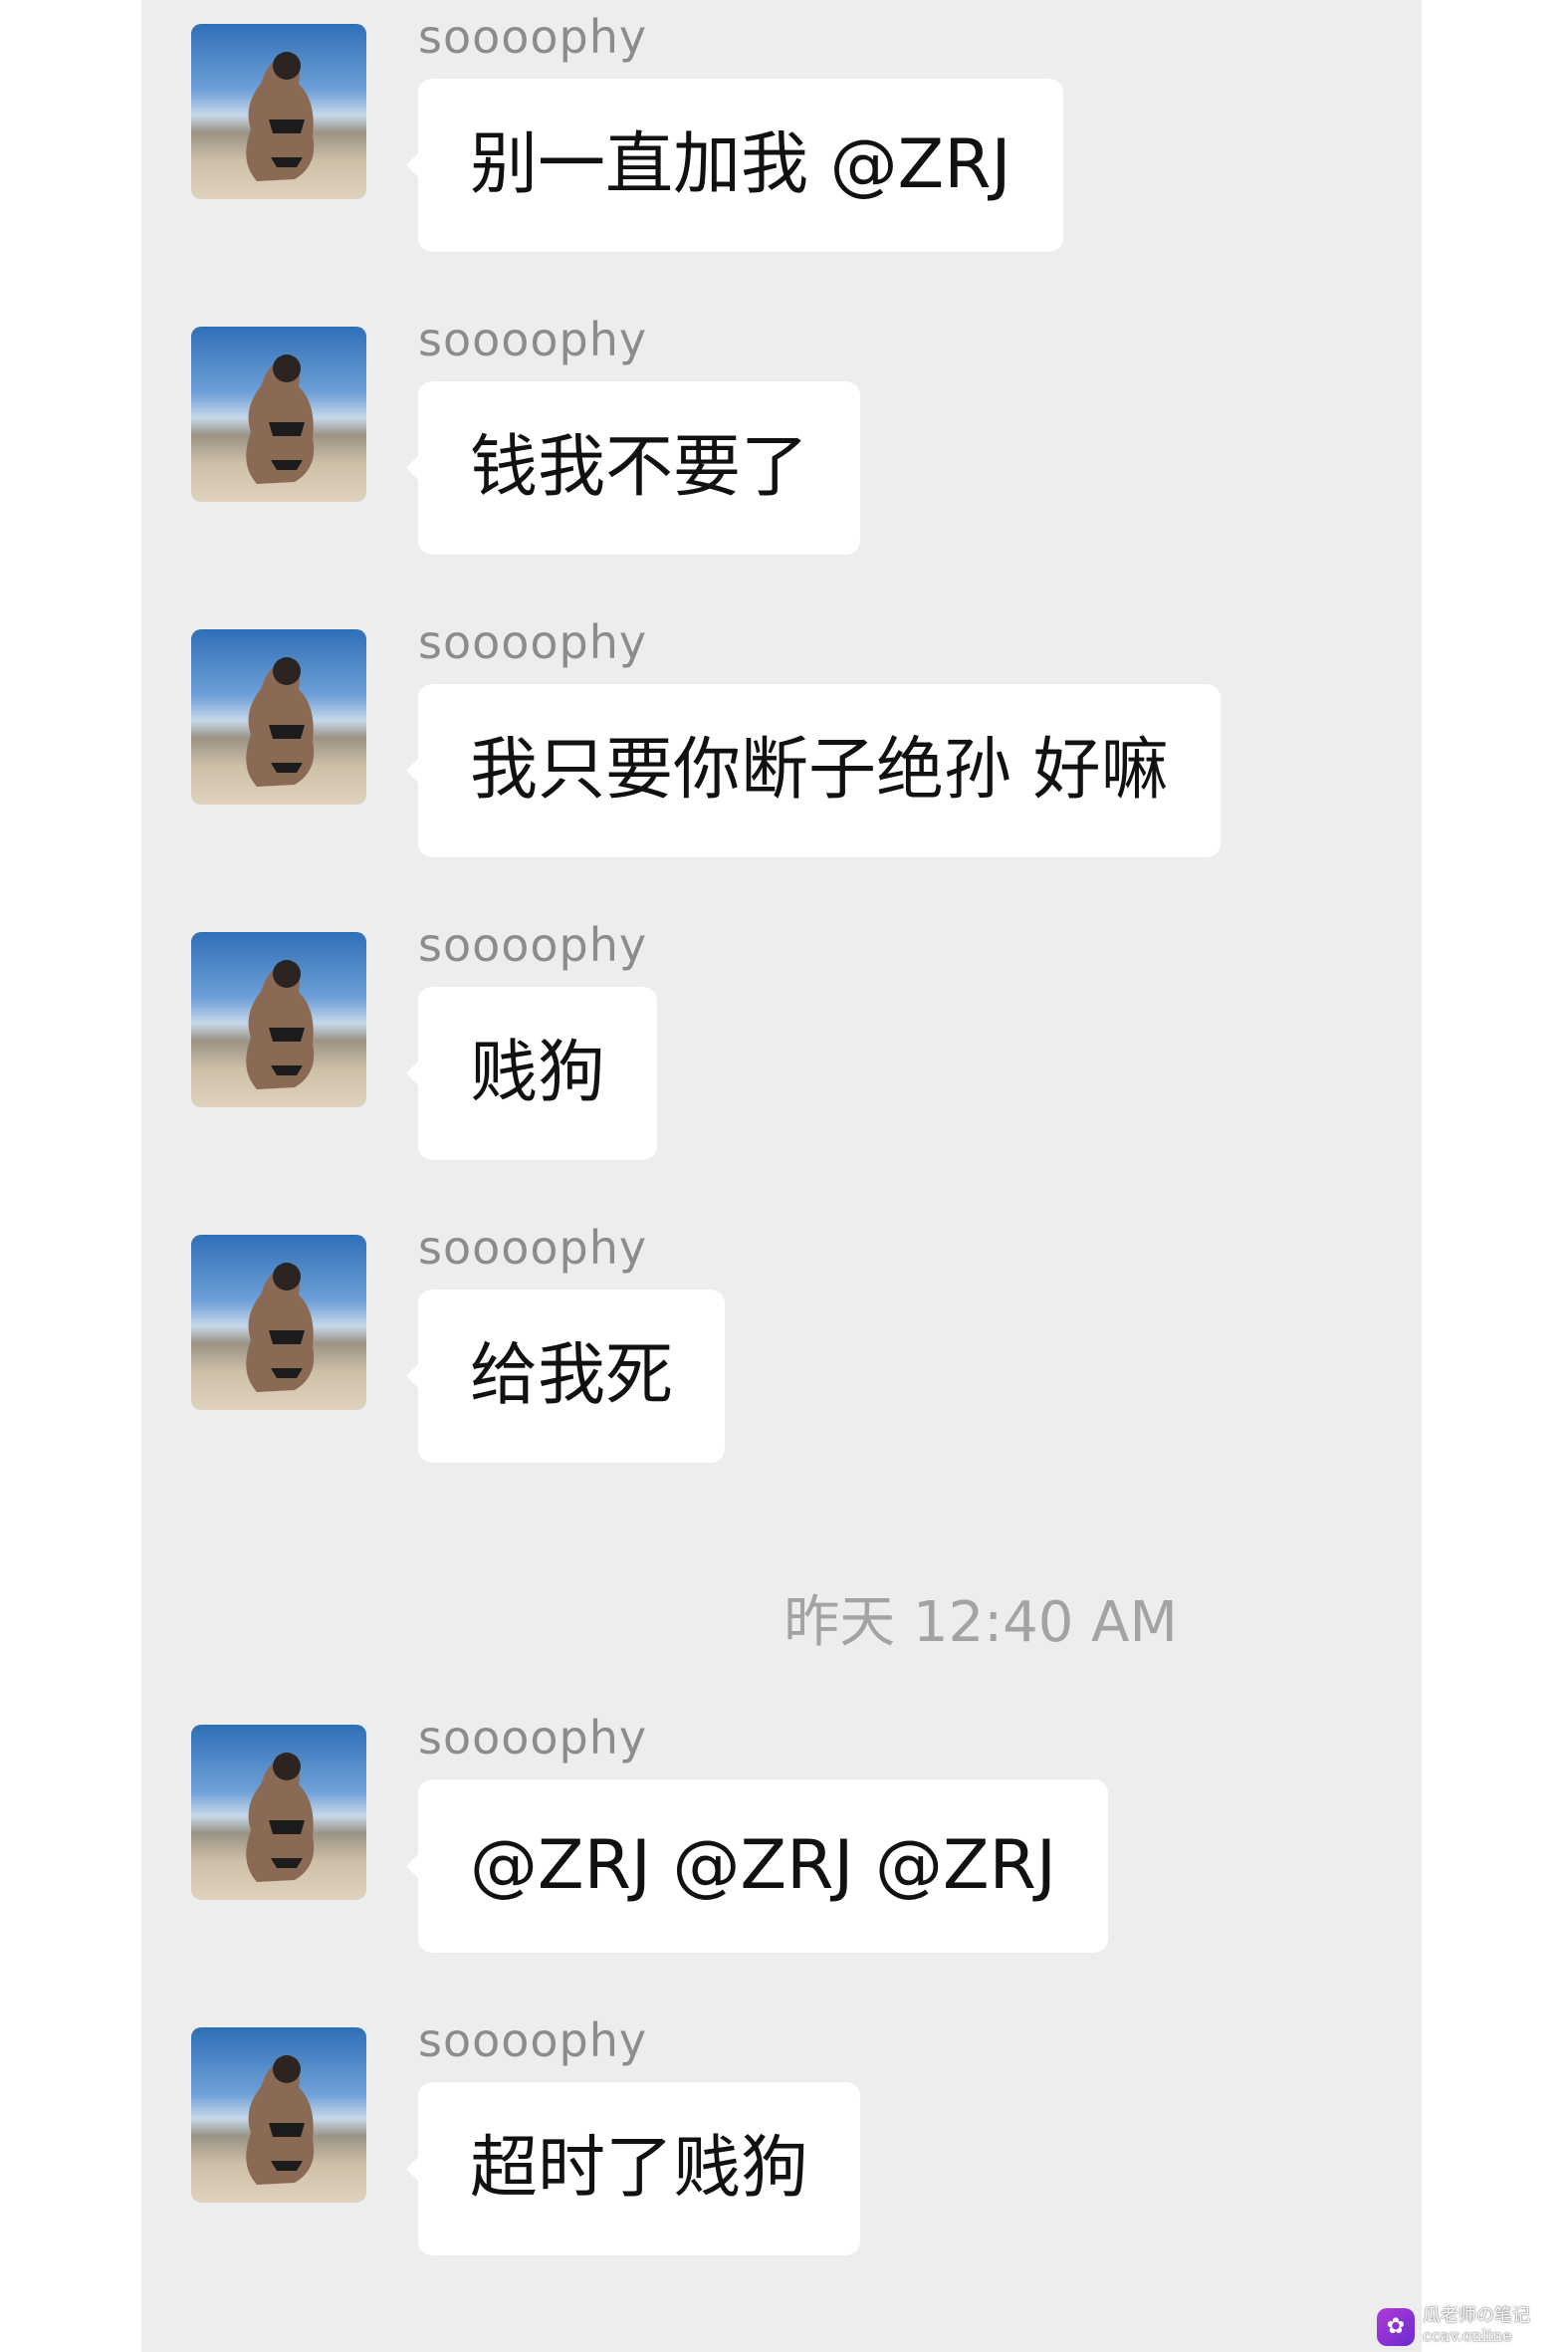  Describe the element at coordinates (633, 2168) in the screenshot. I see `message-bubble: 超时了贱狗` at that location.